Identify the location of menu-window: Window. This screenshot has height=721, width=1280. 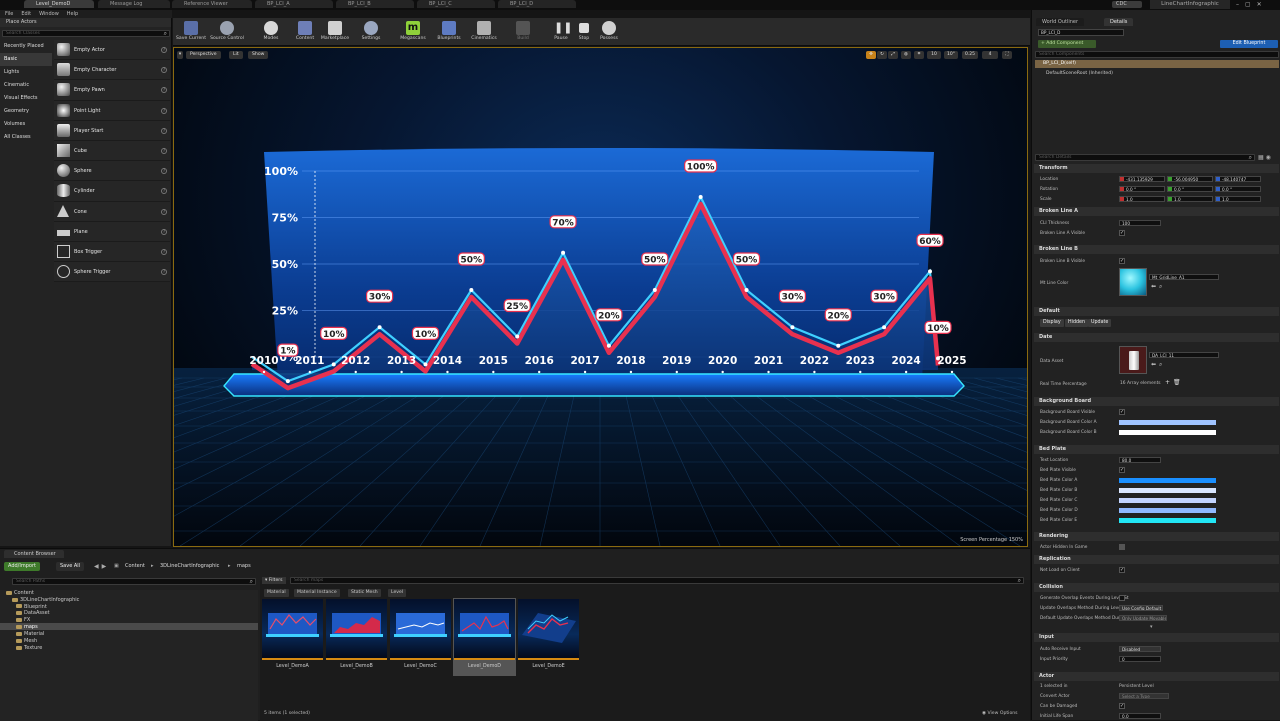
(49, 14).